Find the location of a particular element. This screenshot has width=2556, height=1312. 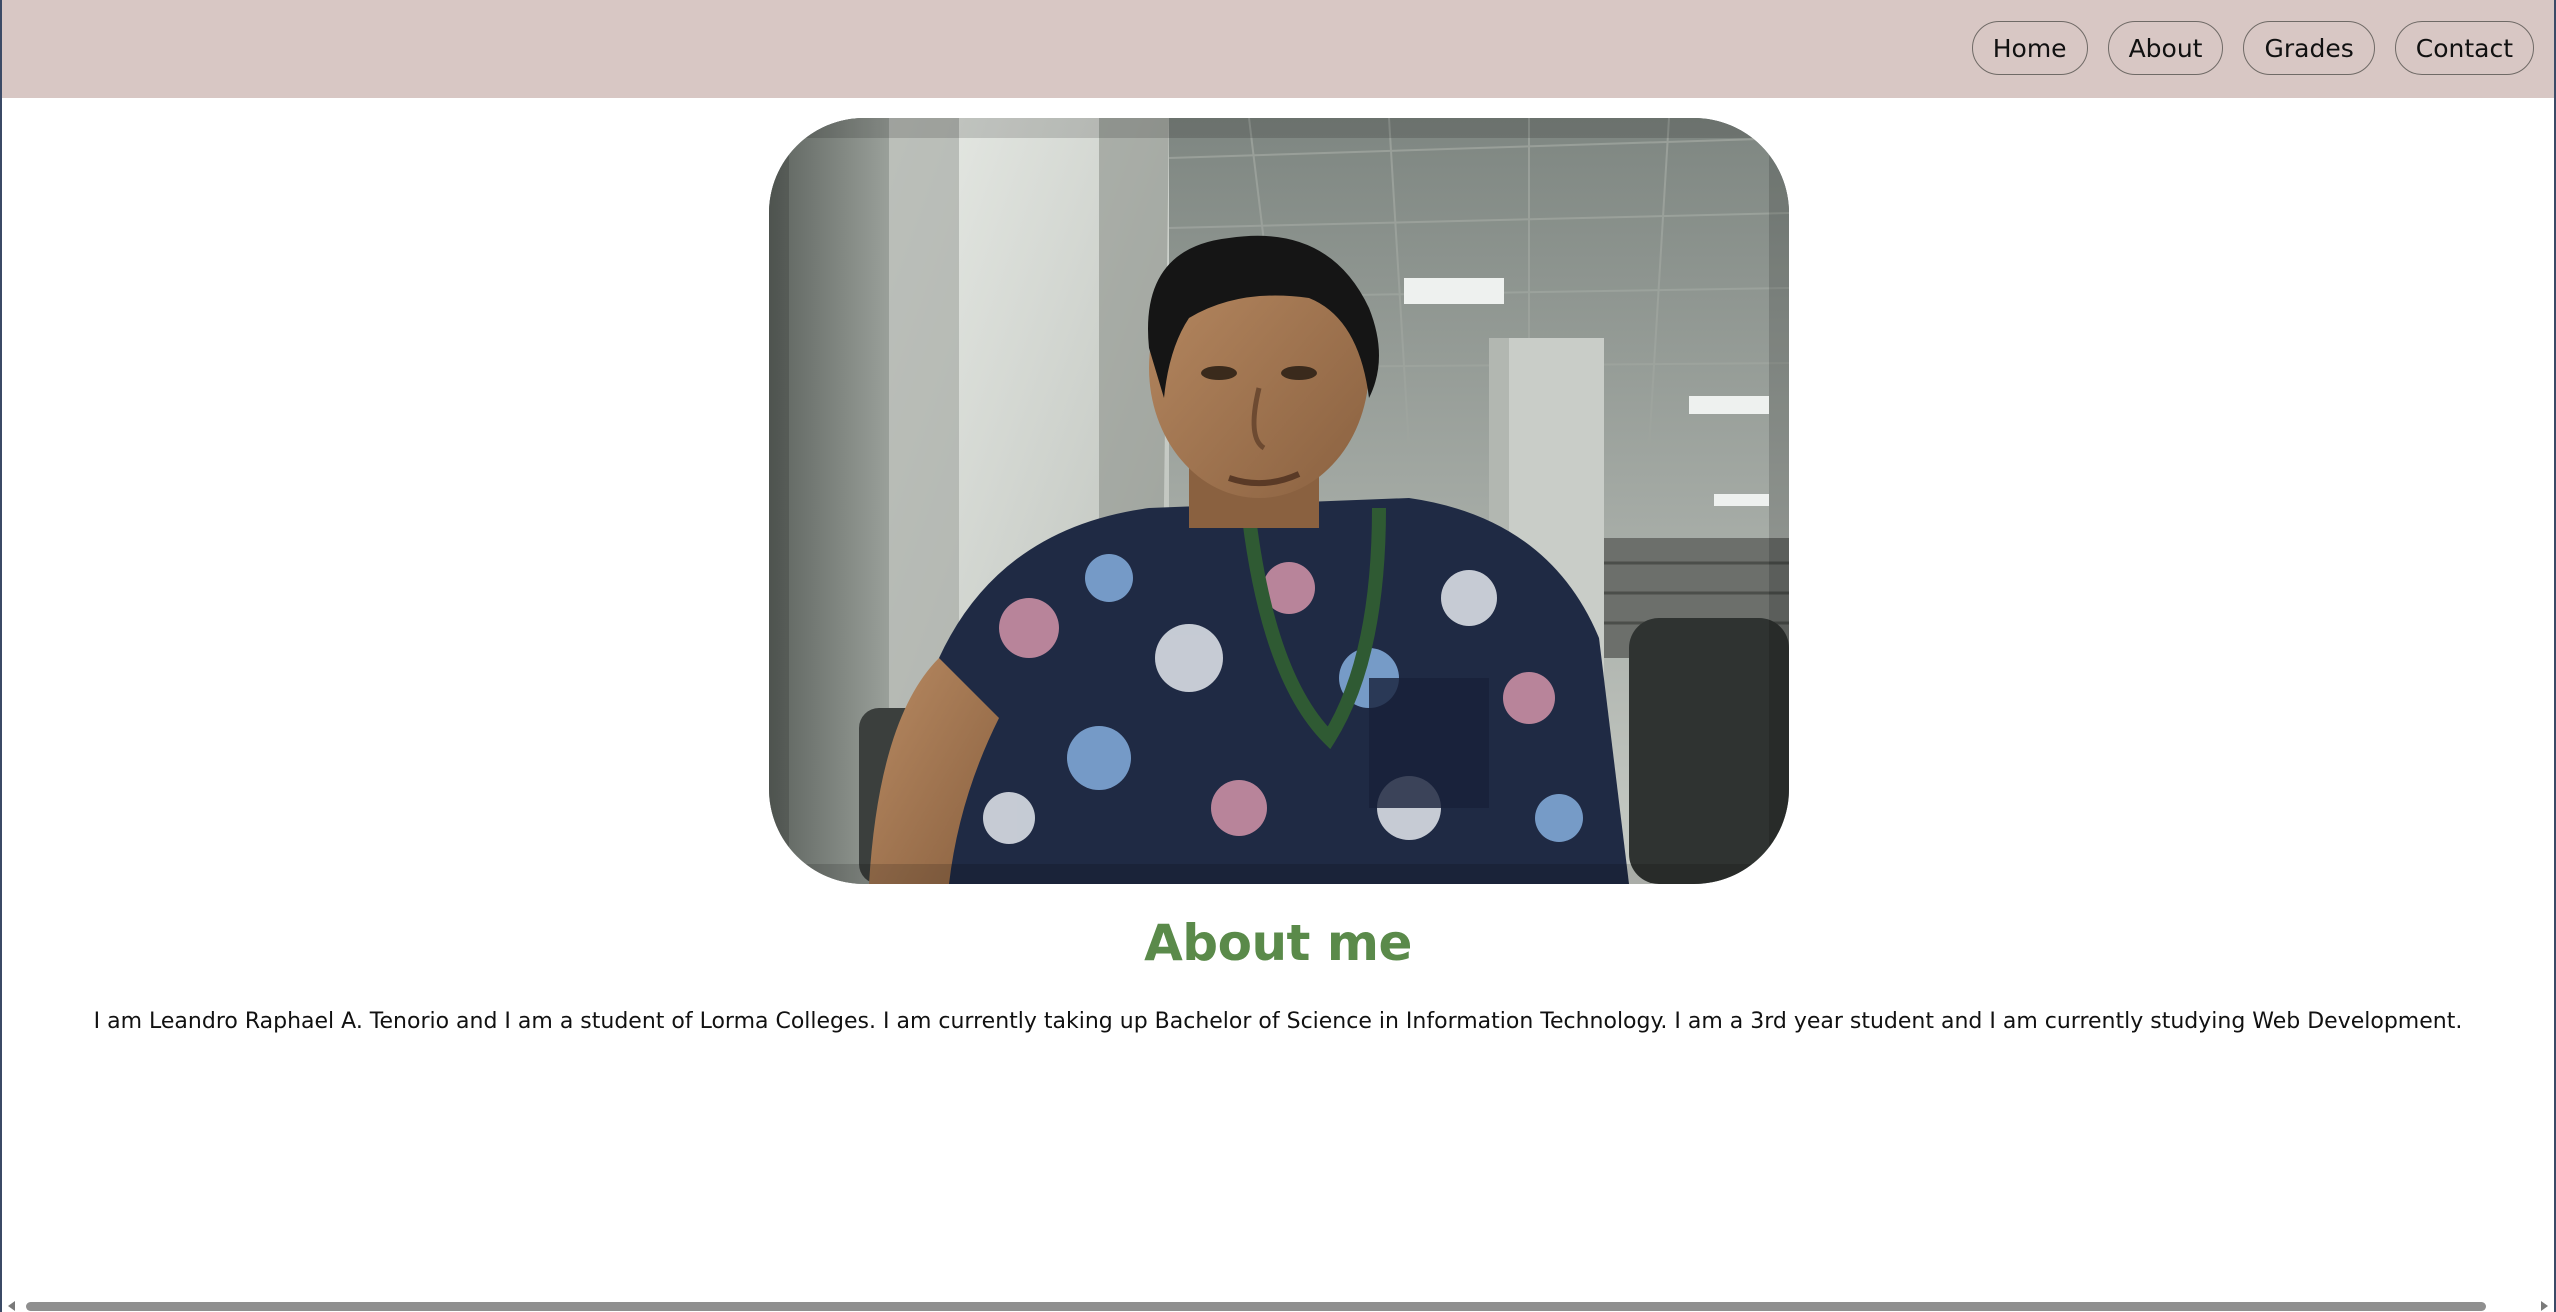

nav-menu: Home About Grades Contact is located at coordinates (2252, 48).